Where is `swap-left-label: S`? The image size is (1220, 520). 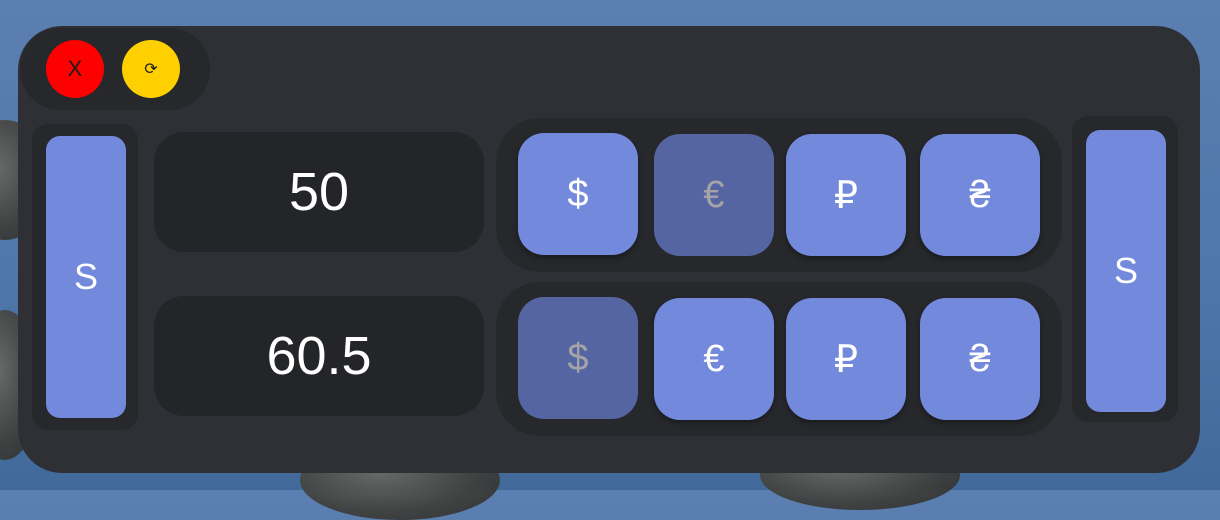
swap-left-label: S is located at coordinates (85, 276).